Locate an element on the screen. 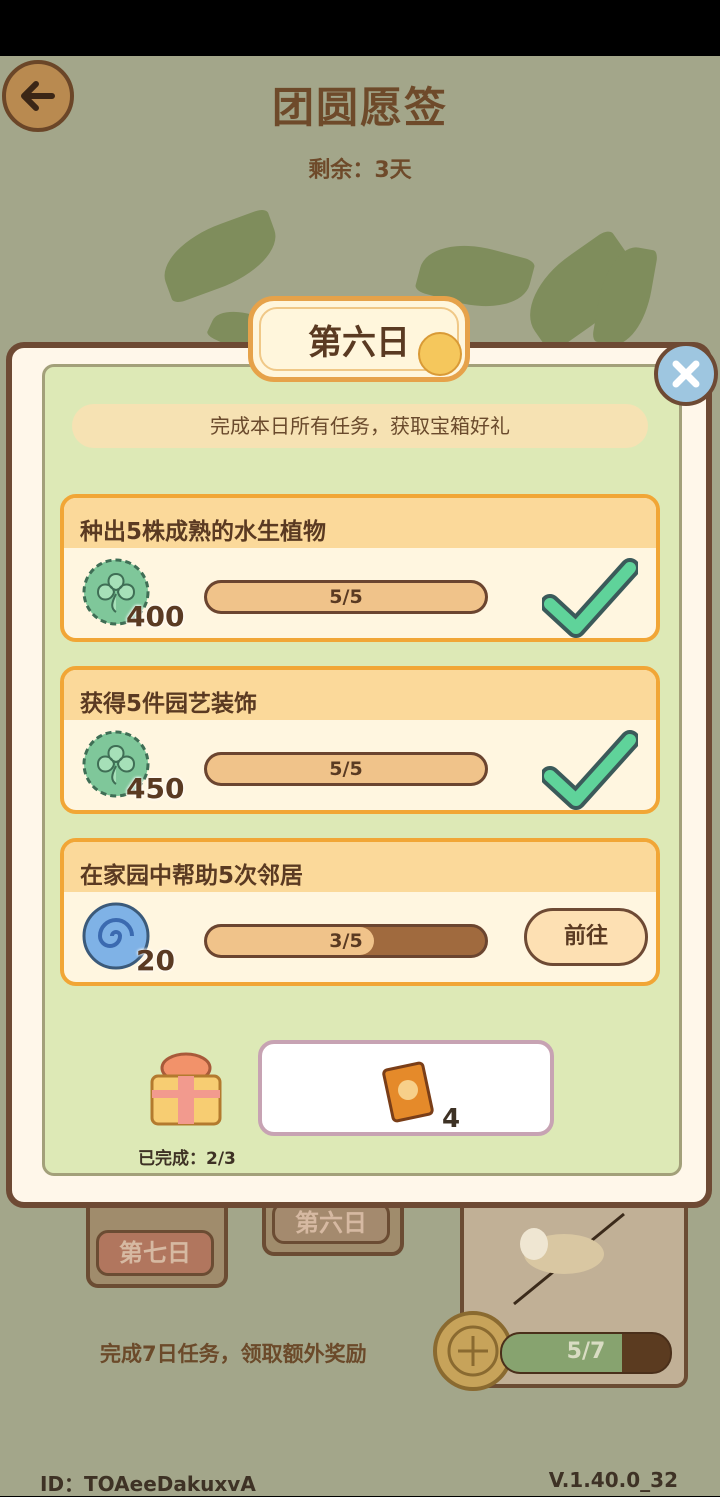 The height and width of the screenshot is (1497, 720). reward-amount: 20 is located at coordinates (155, 960).